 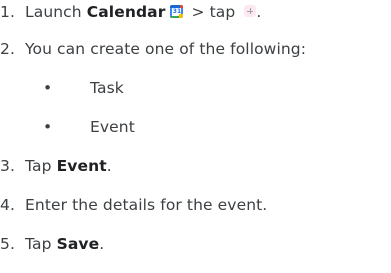 What do you see at coordinates (87, 127) in the screenshot?
I see `bullet-item-event: • Event` at bounding box center [87, 127].